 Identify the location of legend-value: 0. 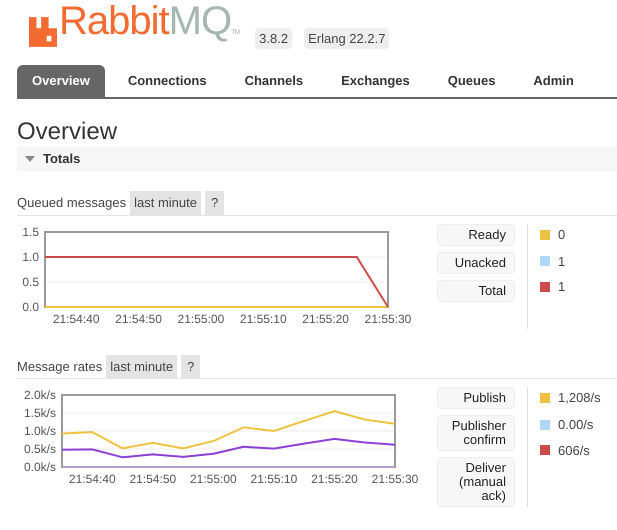
(562, 235).